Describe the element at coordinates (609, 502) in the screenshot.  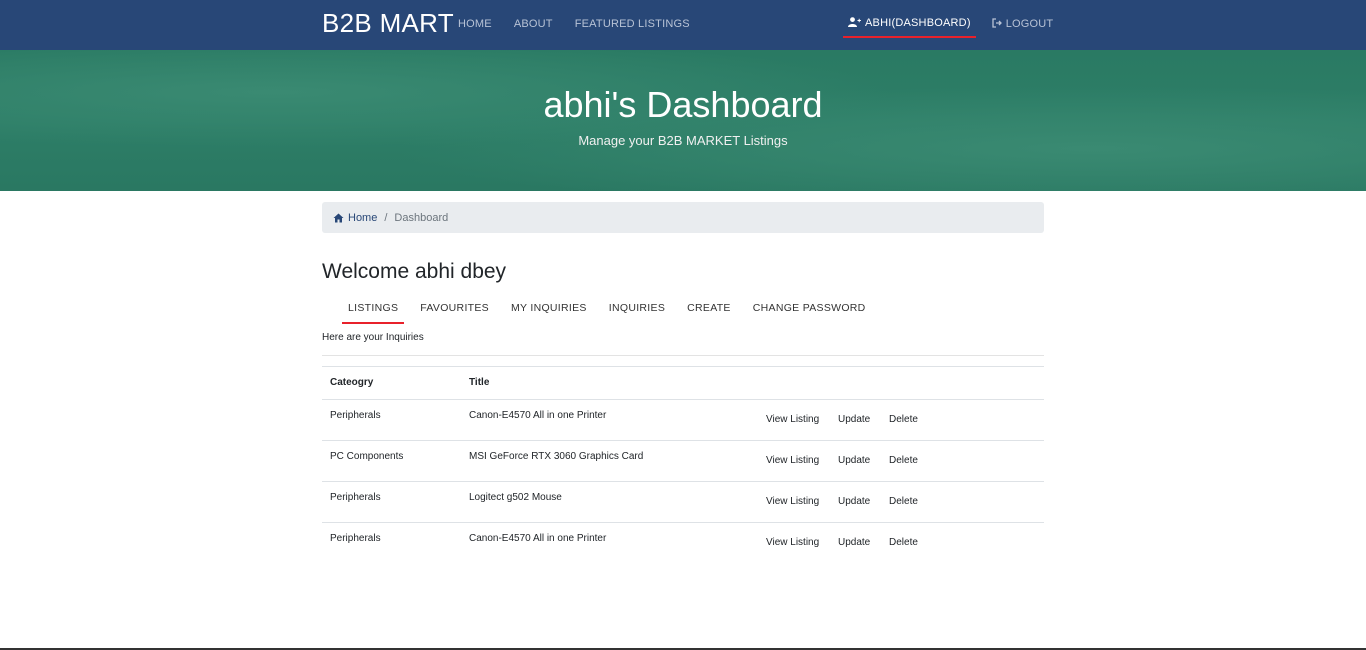
I see `row-title: Logitect g502 Mouse` at that location.